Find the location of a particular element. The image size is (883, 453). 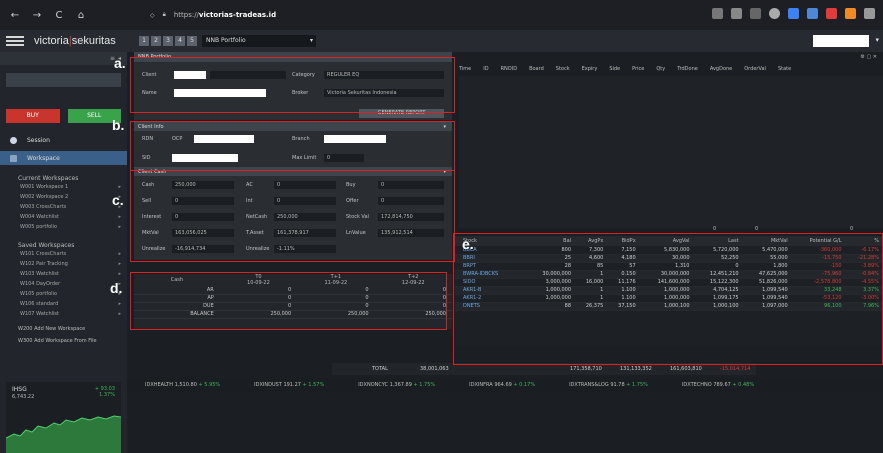

workspace-item: W004 Watchlist ▸ is located at coordinates (63, 217).